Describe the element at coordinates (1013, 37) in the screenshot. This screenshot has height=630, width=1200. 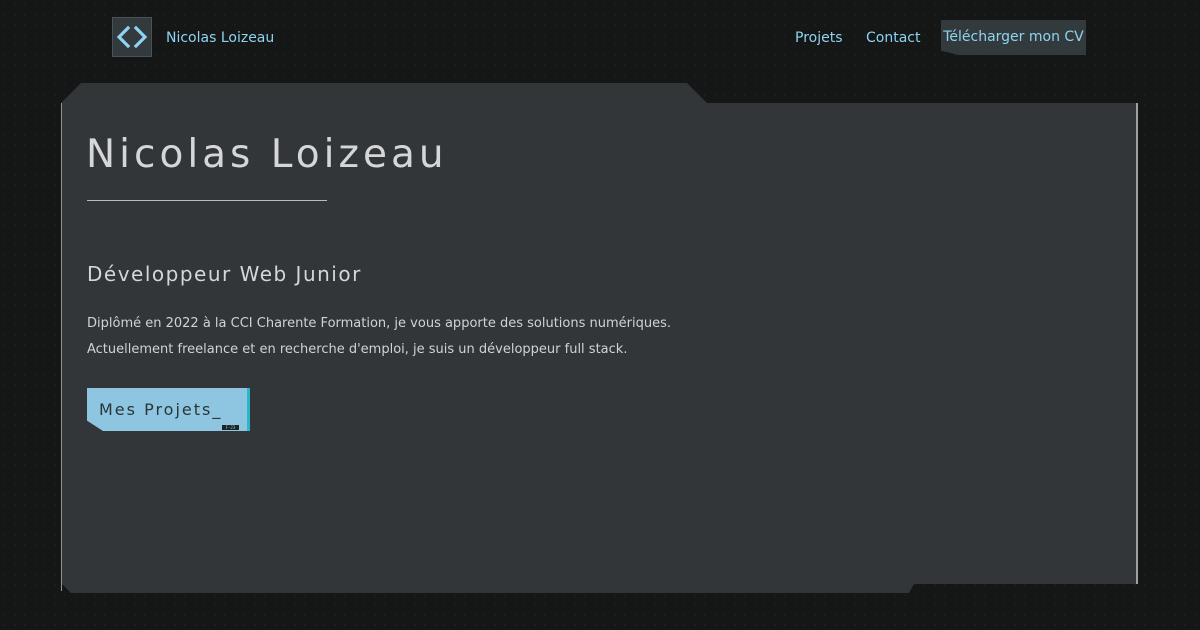
I see `download-cv-button: Télécharger mon CV` at that location.